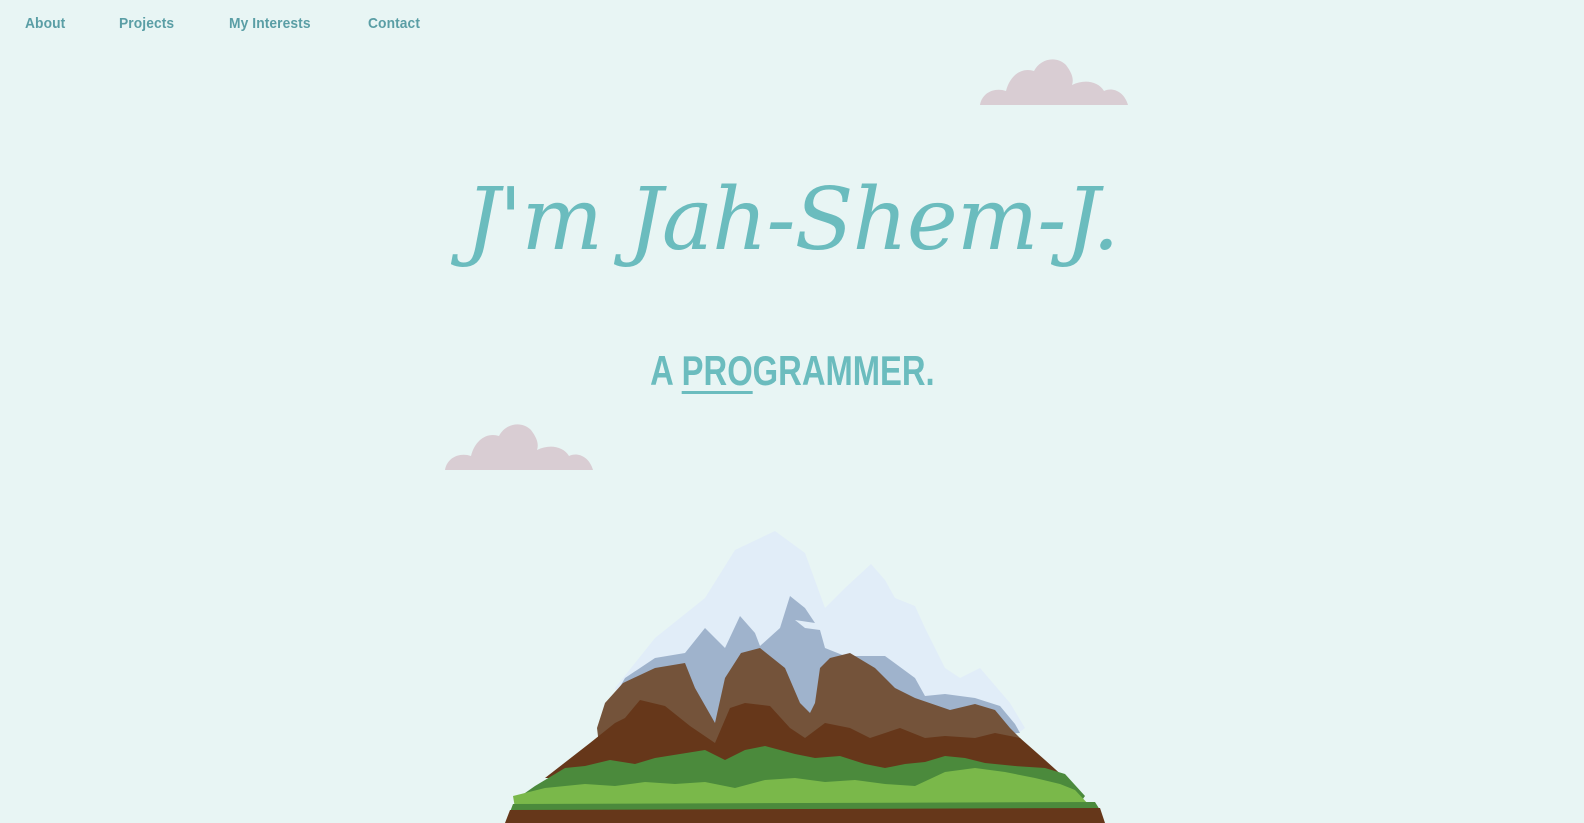 This screenshot has width=1584, height=823. I want to click on nav-link-my-interests: My Interests, so click(270, 24).